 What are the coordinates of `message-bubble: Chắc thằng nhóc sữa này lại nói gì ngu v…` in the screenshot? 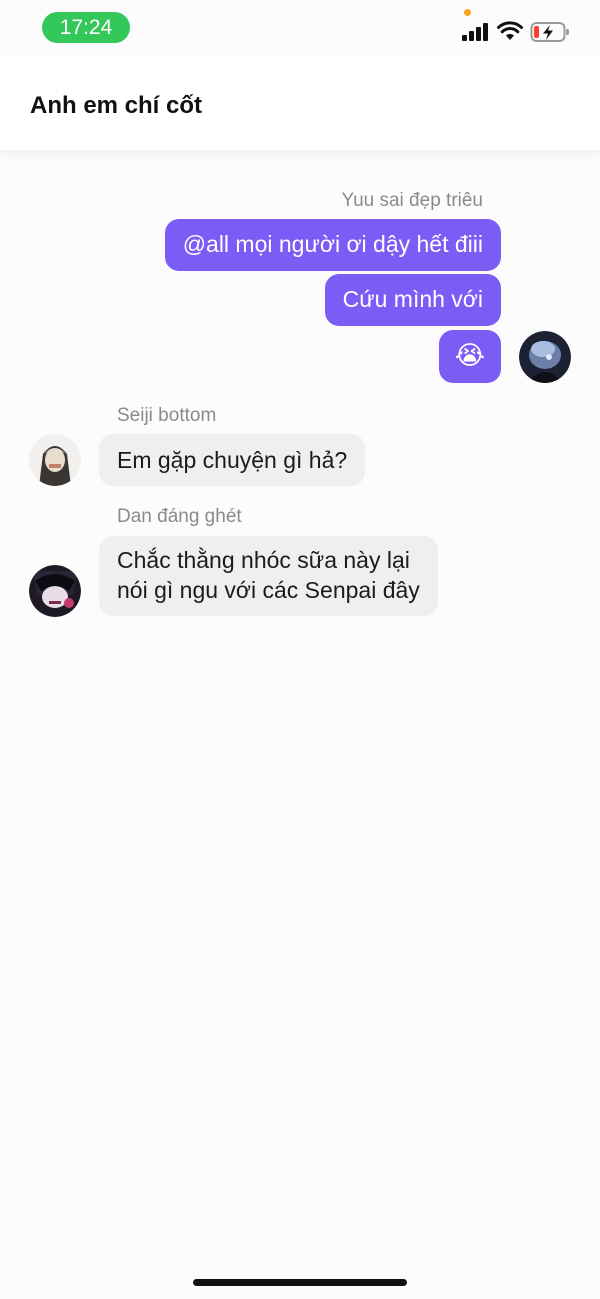 It's located at (268, 576).